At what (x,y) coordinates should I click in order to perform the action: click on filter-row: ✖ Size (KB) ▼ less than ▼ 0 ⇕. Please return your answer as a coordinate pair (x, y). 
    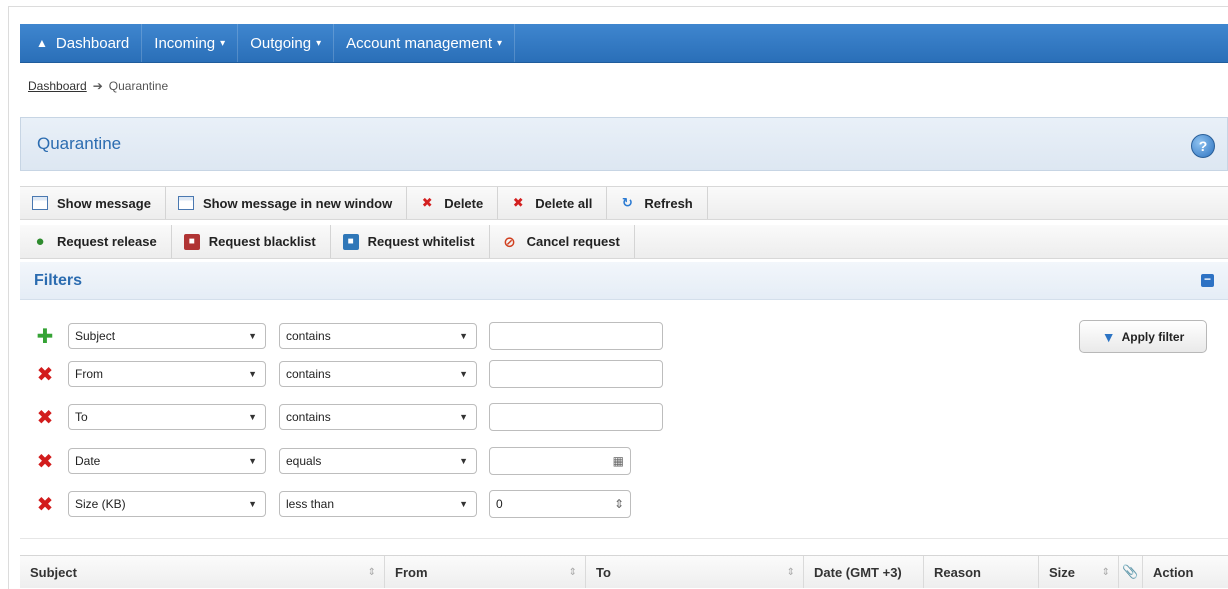
    Looking at the image, I should click on (332, 504).